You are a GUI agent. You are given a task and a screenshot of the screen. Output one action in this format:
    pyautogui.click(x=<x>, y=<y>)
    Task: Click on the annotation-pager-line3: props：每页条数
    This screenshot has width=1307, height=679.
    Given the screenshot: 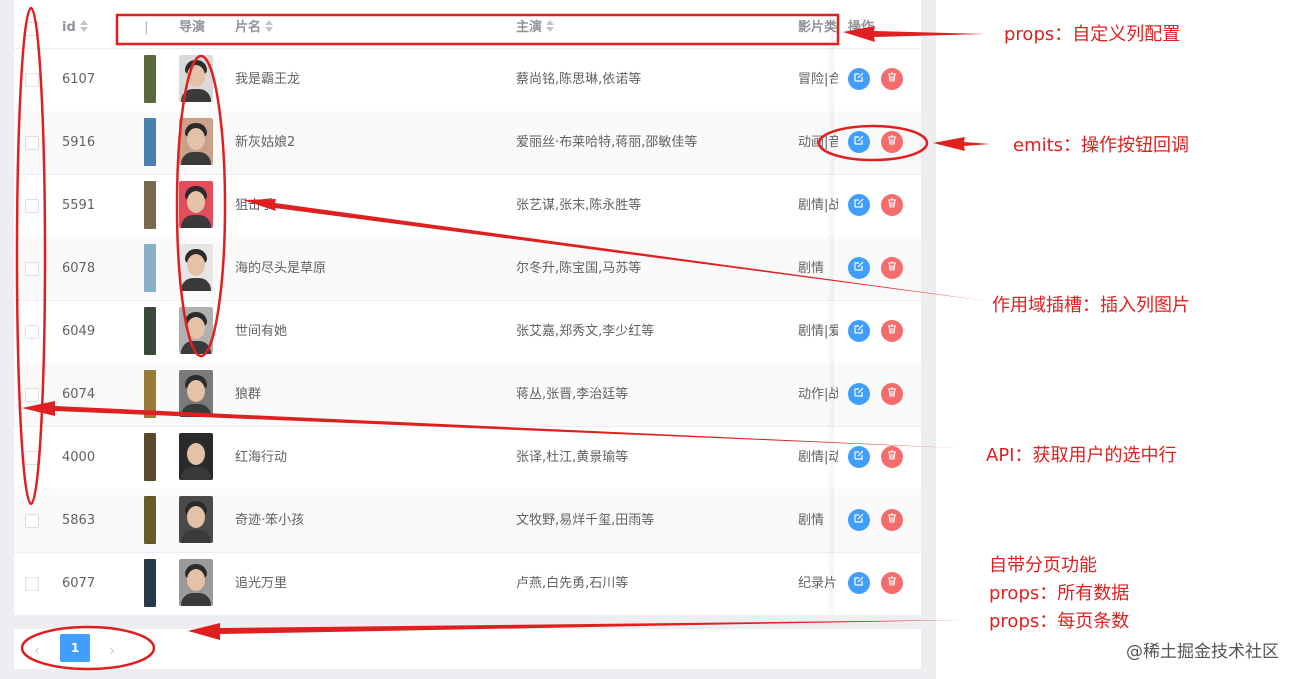 What is the action you would take?
    pyautogui.click(x=1059, y=621)
    